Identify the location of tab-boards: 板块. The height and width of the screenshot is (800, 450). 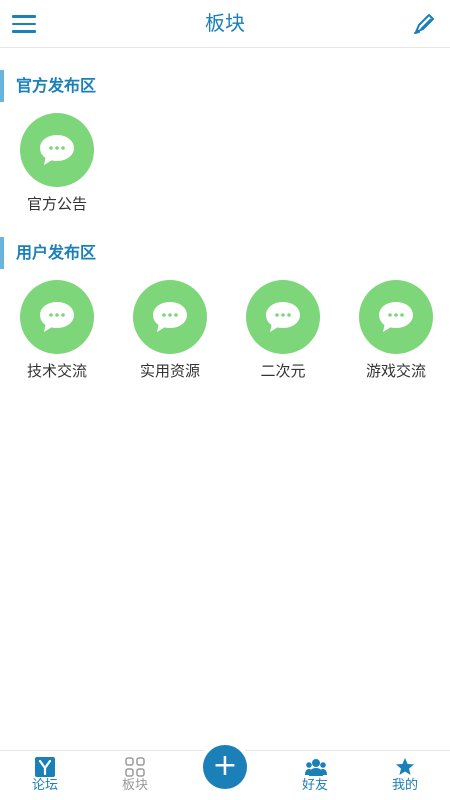
(135, 775).